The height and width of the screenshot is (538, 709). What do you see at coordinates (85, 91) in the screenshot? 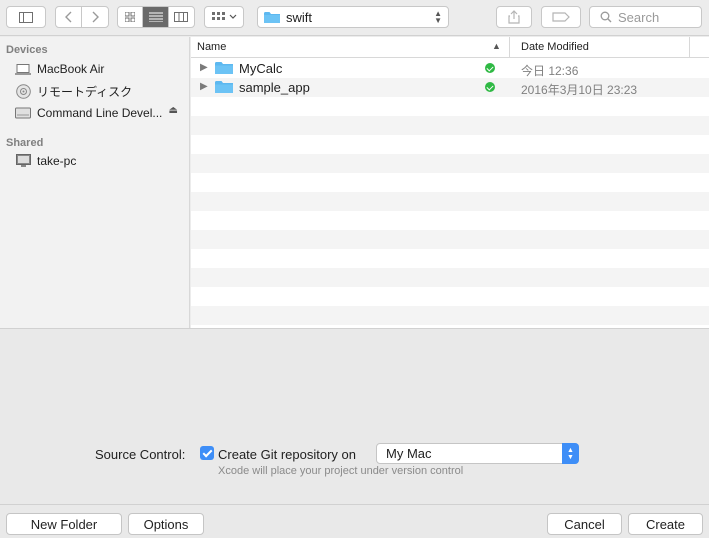
I see `sidebar-item-label: リモートディスク` at bounding box center [85, 91].